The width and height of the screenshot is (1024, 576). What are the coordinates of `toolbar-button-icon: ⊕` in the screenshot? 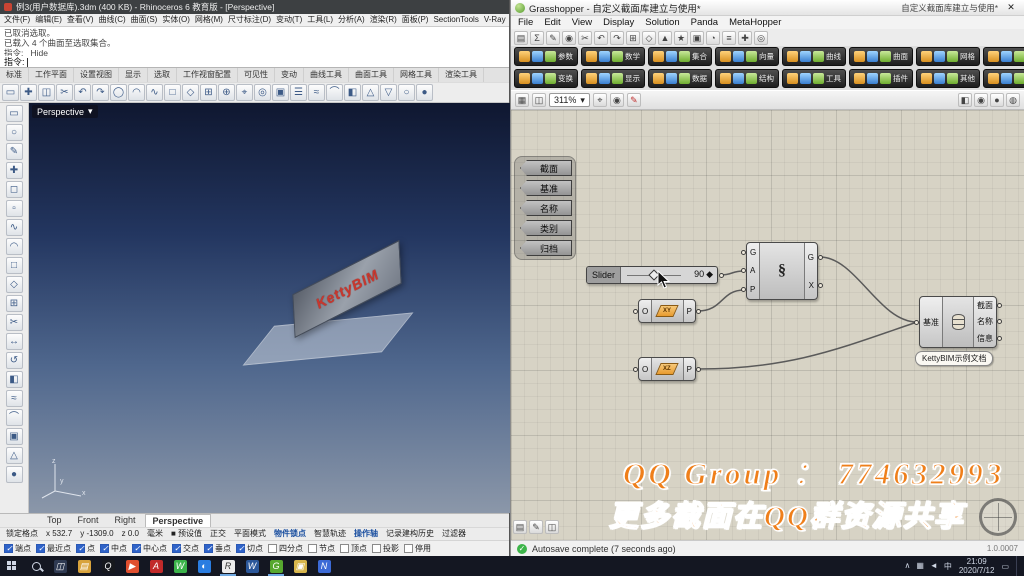 It's located at (226, 92).